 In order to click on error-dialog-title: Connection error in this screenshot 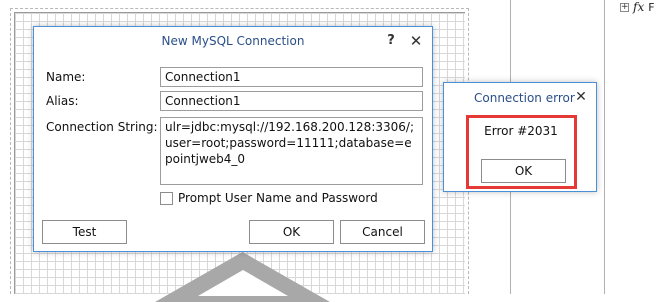, I will do `click(524, 98)`.